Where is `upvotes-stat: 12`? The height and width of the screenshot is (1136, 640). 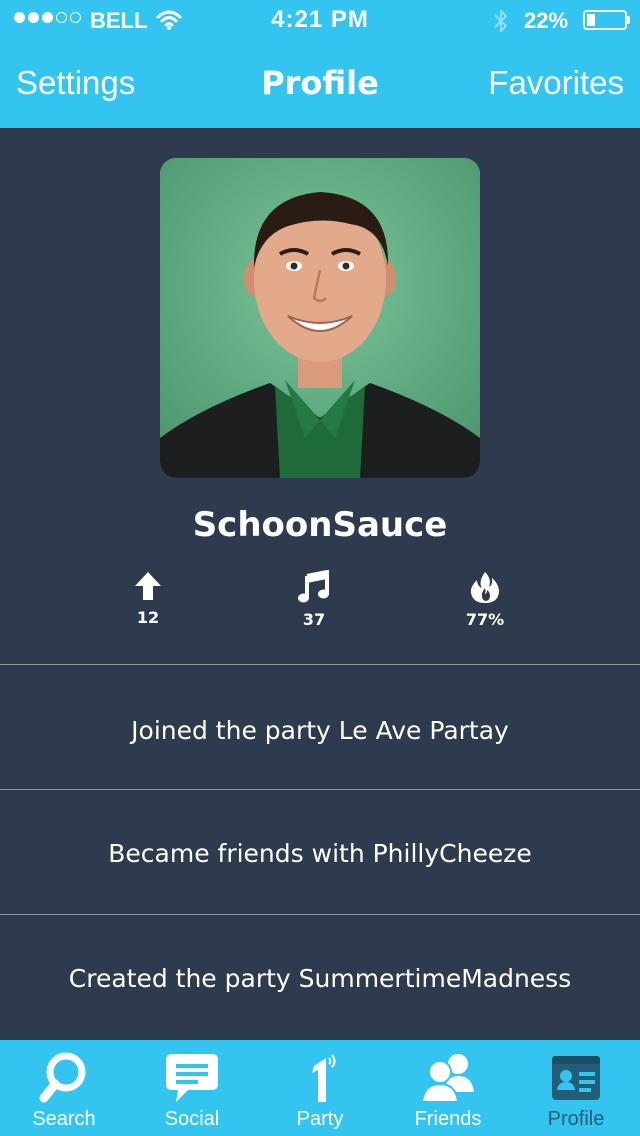 upvotes-stat: 12 is located at coordinates (148, 598).